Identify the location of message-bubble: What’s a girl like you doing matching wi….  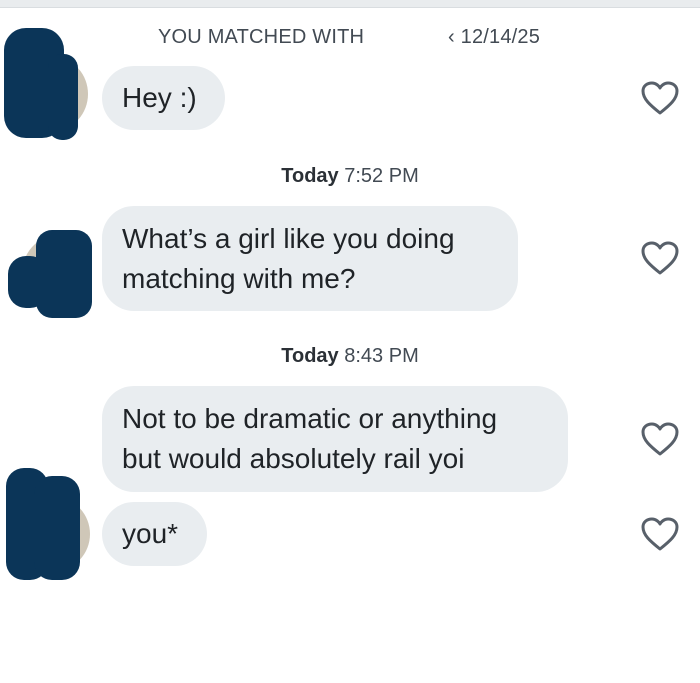
(310, 258).